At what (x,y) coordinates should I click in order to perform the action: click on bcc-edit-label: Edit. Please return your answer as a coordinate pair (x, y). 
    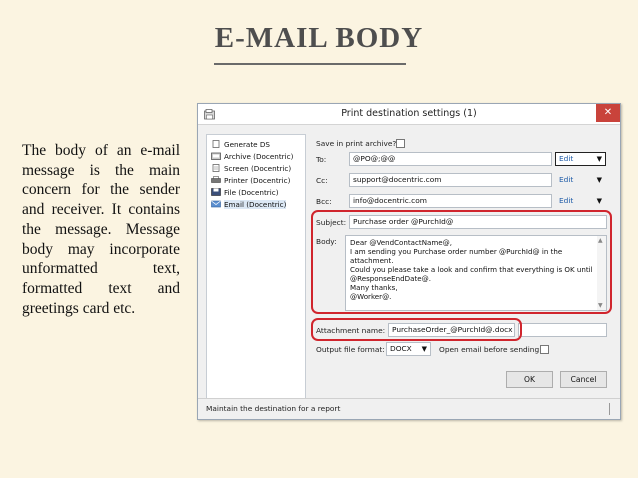
    Looking at the image, I should click on (566, 200).